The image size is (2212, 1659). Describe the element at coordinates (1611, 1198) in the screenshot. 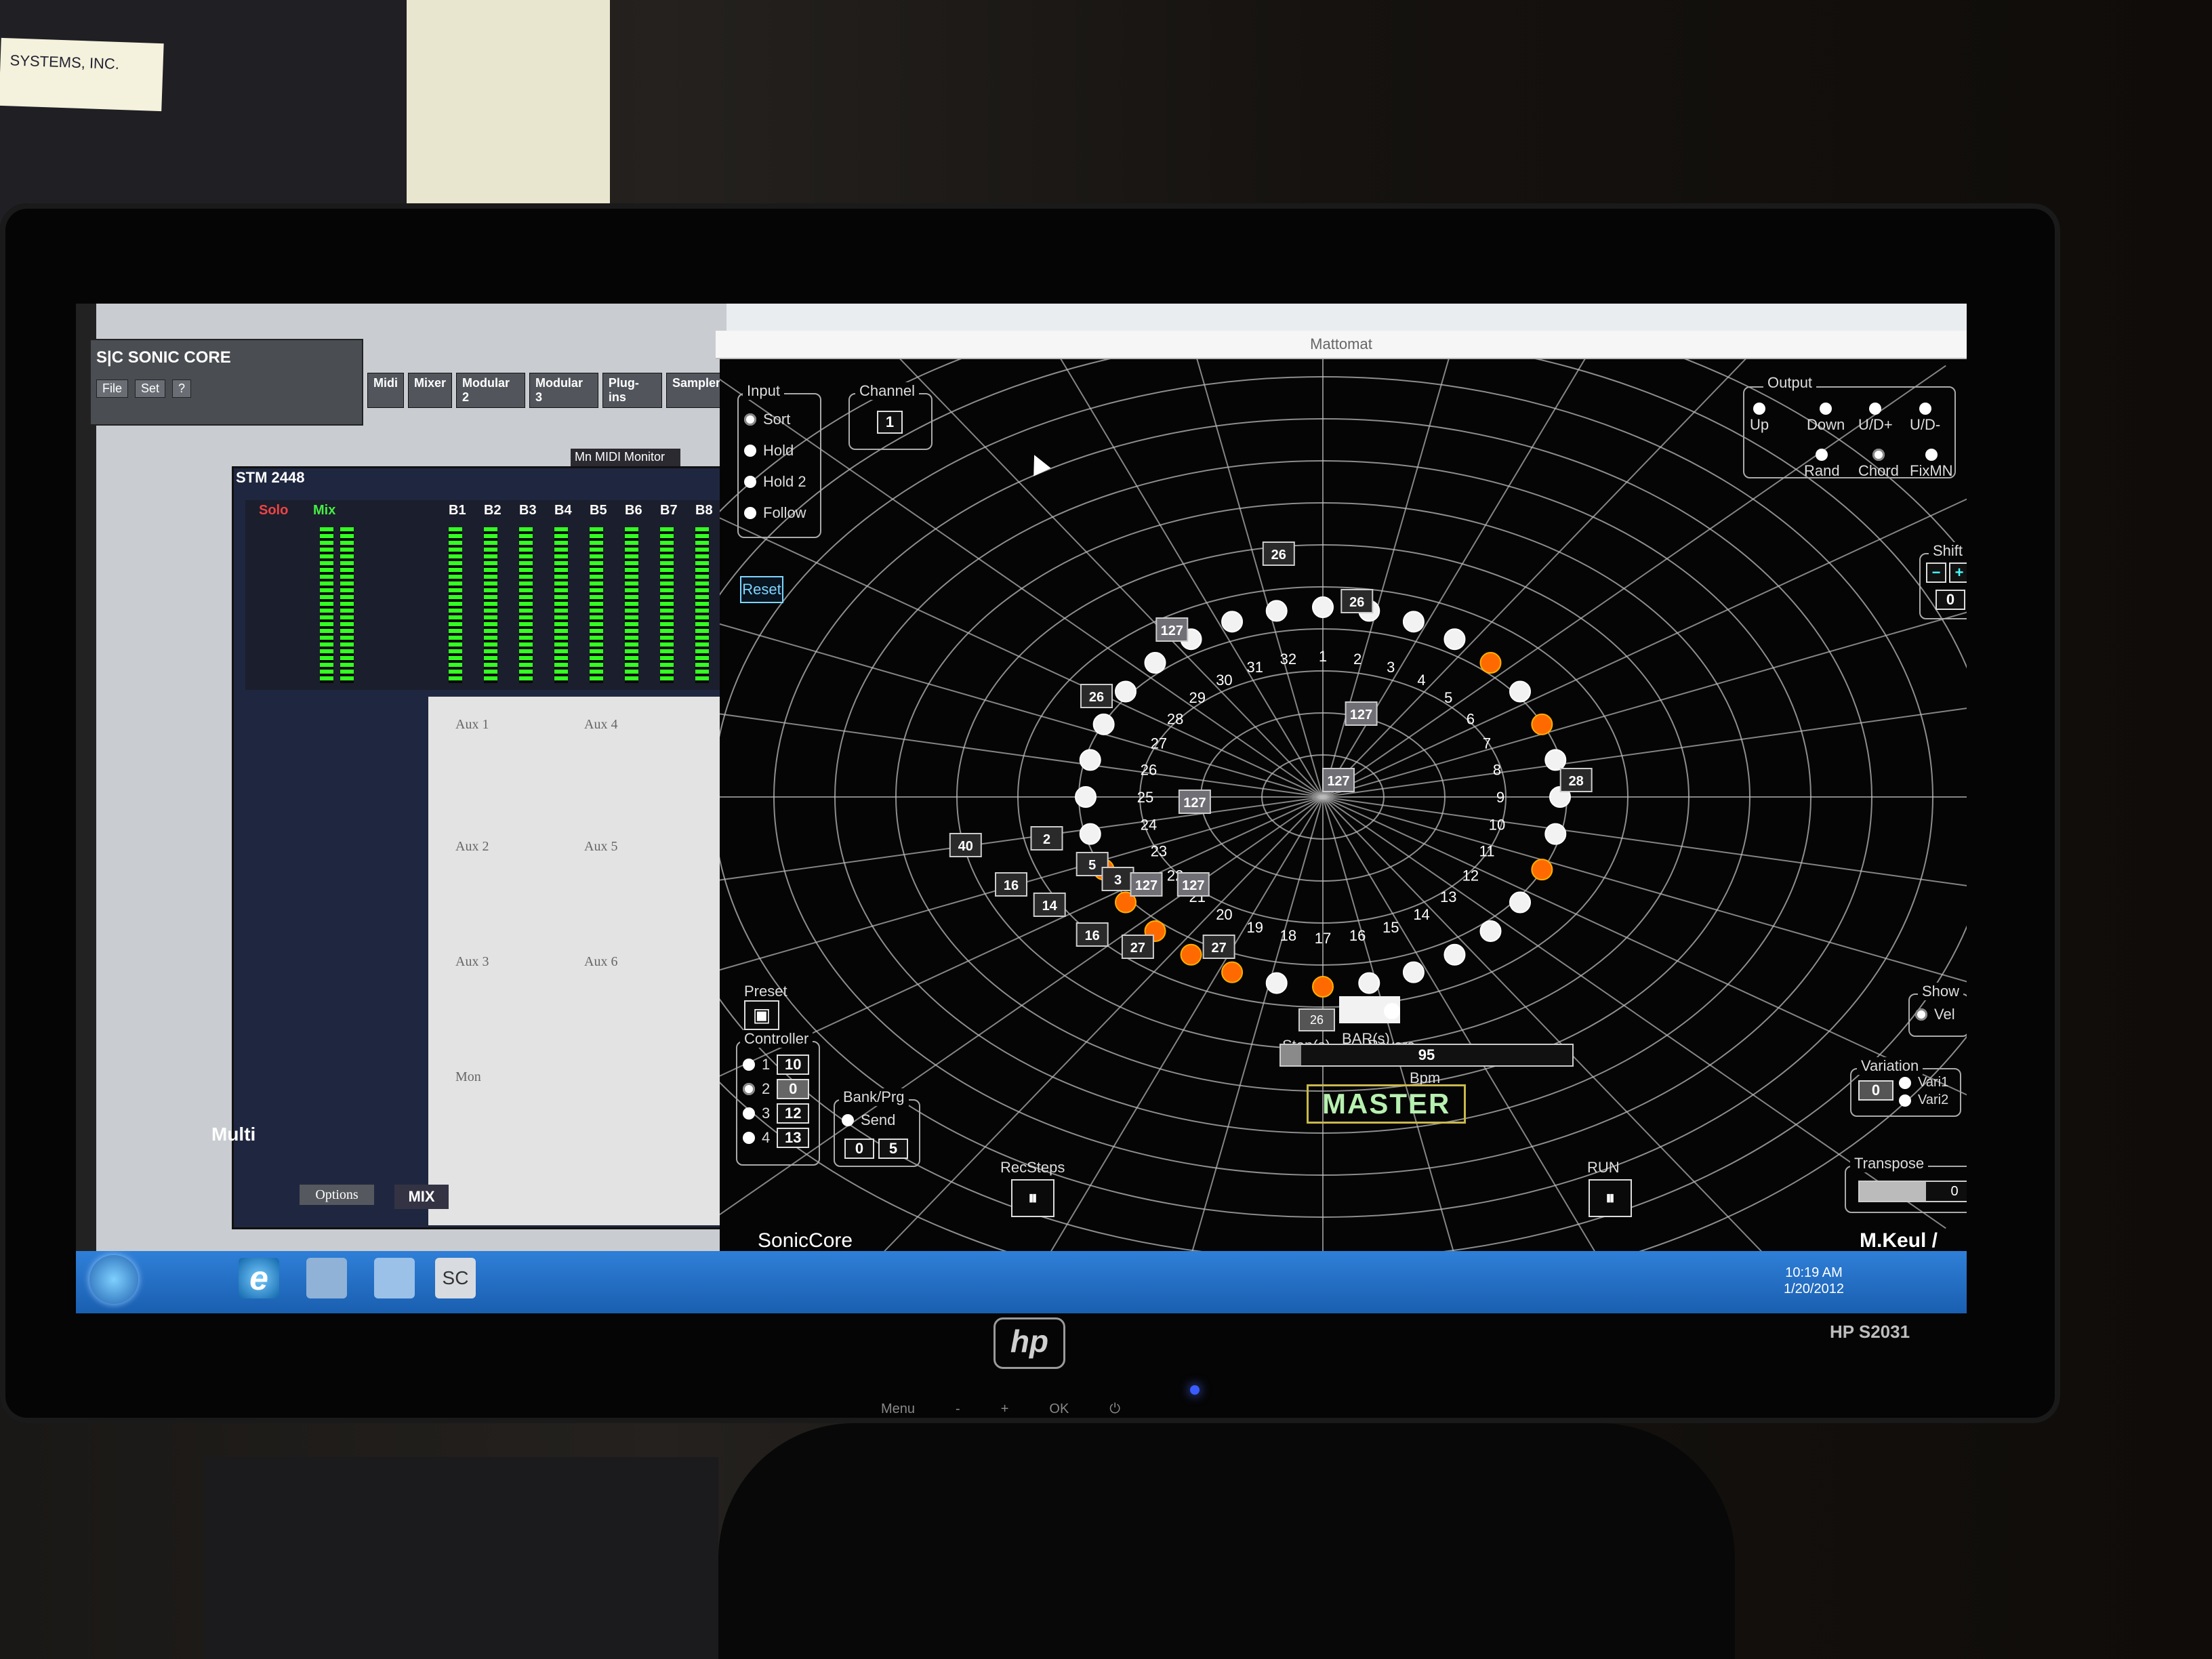

I see `run-pause-icon: ⏸` at that location.